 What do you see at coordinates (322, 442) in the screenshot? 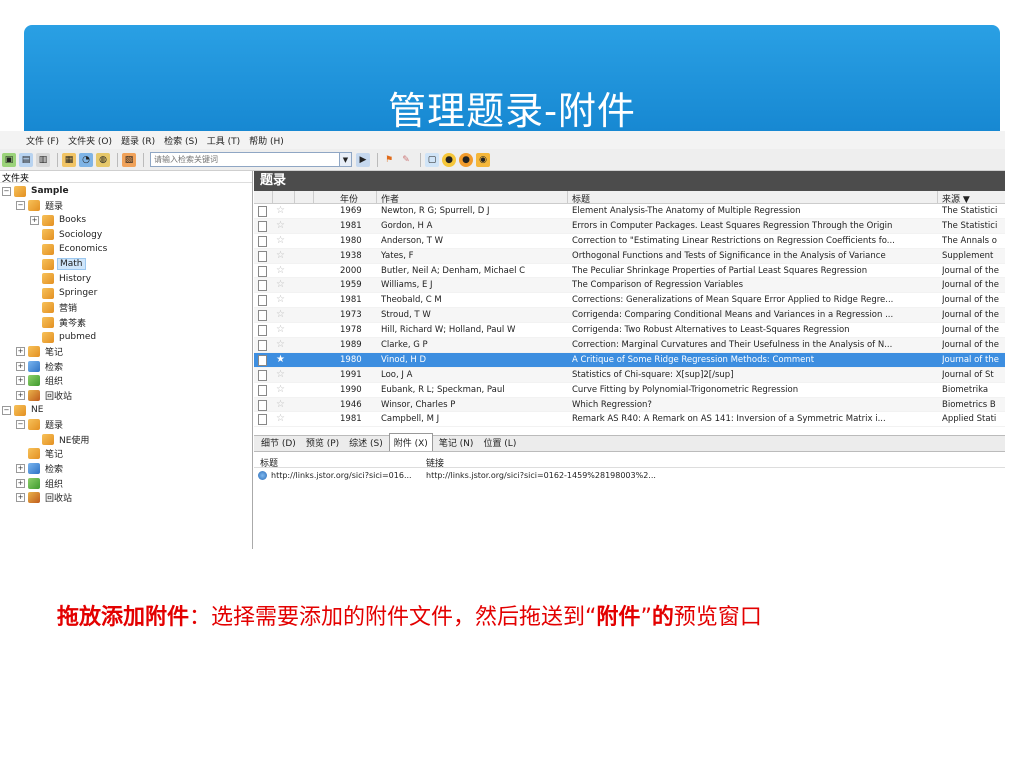
I see `tab-1: 预览 (P)` at bounding box center [322, 442].